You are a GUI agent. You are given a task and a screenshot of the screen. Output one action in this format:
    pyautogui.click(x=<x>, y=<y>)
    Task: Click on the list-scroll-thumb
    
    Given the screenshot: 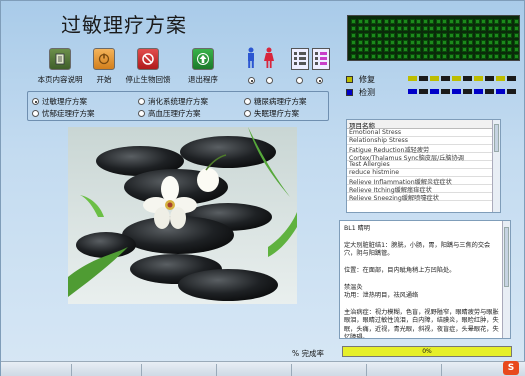 What is the action you would take?
    pyautogui.click(x=496, y=138)
    